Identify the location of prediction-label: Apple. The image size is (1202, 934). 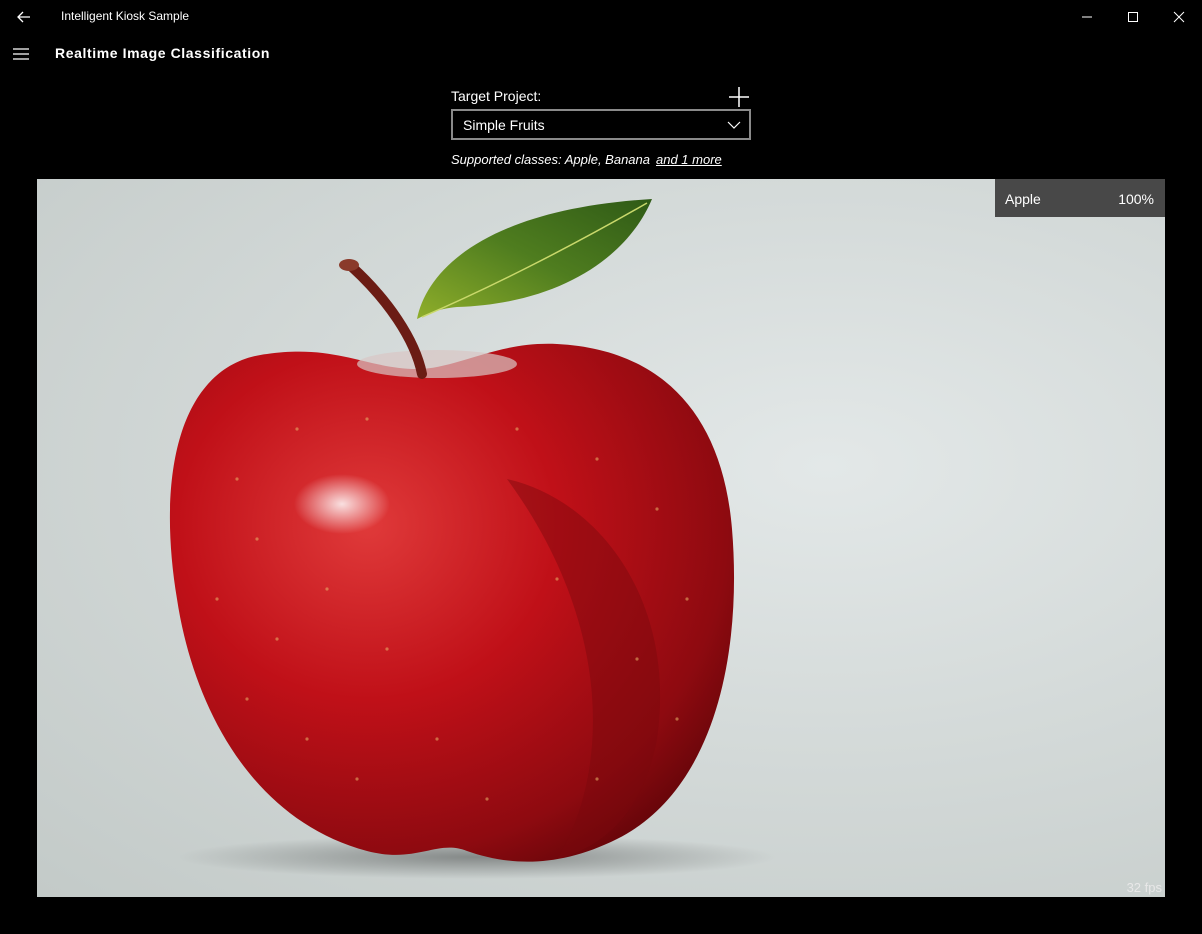
(1023, 199).